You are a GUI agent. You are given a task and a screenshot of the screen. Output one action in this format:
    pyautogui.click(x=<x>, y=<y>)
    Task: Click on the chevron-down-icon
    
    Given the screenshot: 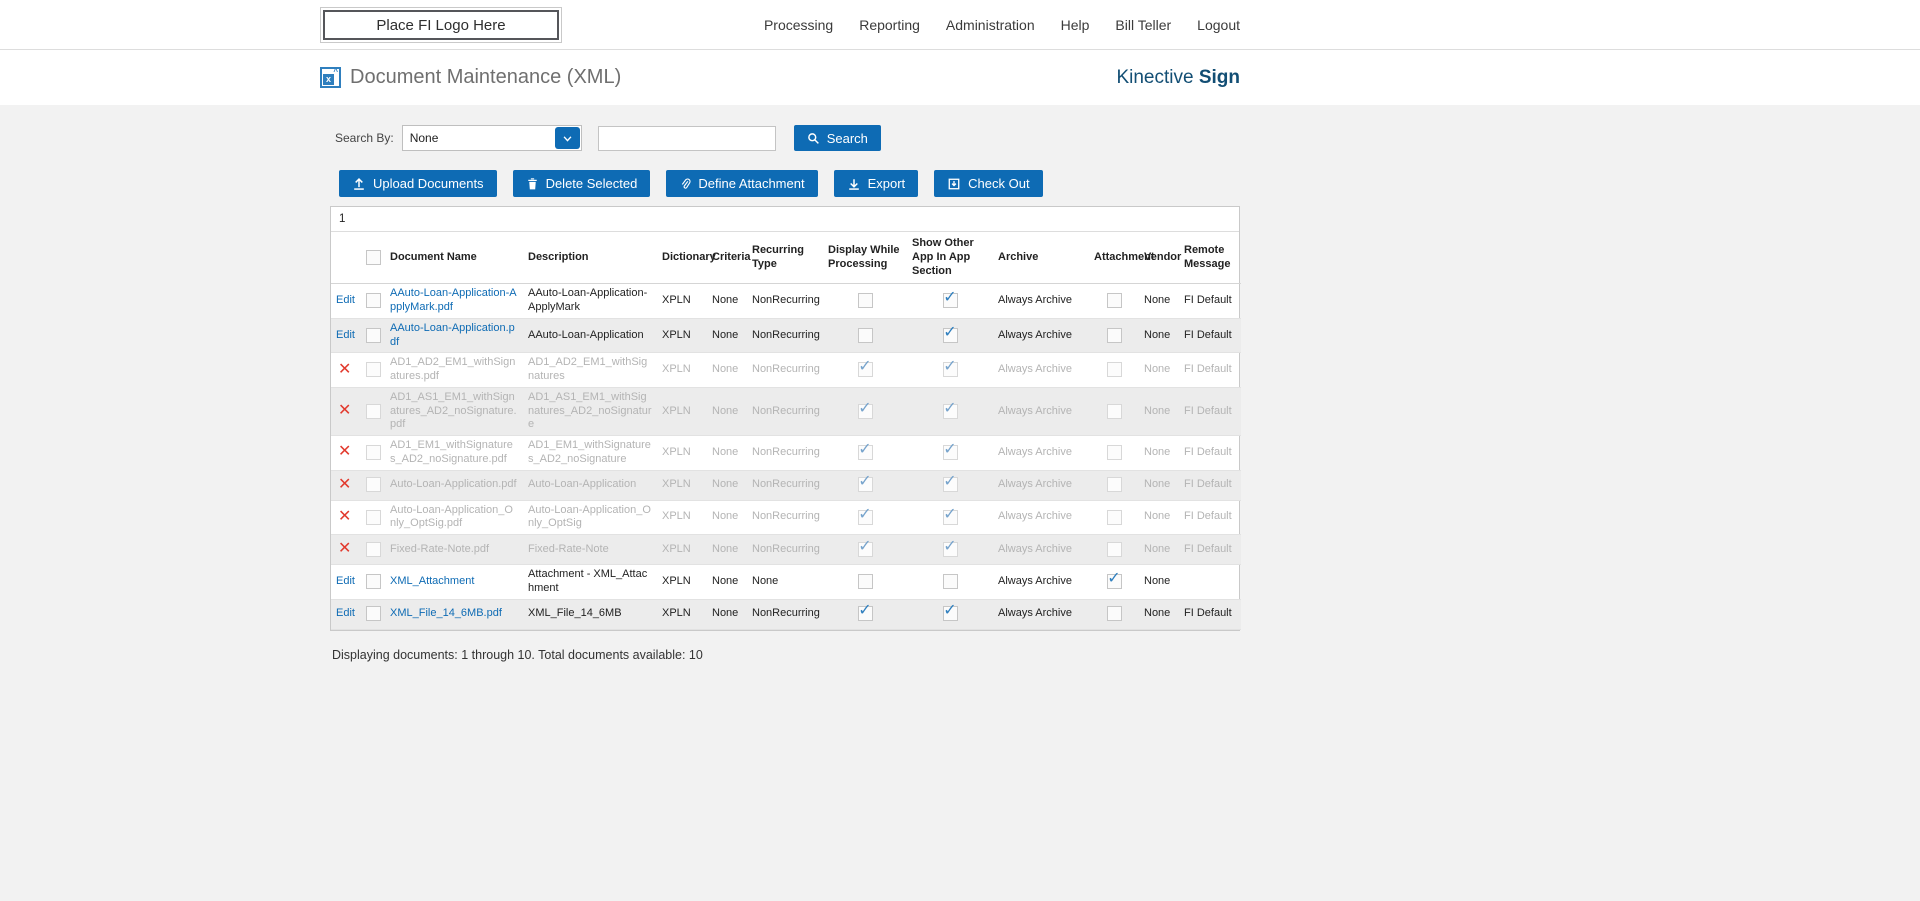 What is the action you would take?
    pyautogui.click(x=567, y=138)
    